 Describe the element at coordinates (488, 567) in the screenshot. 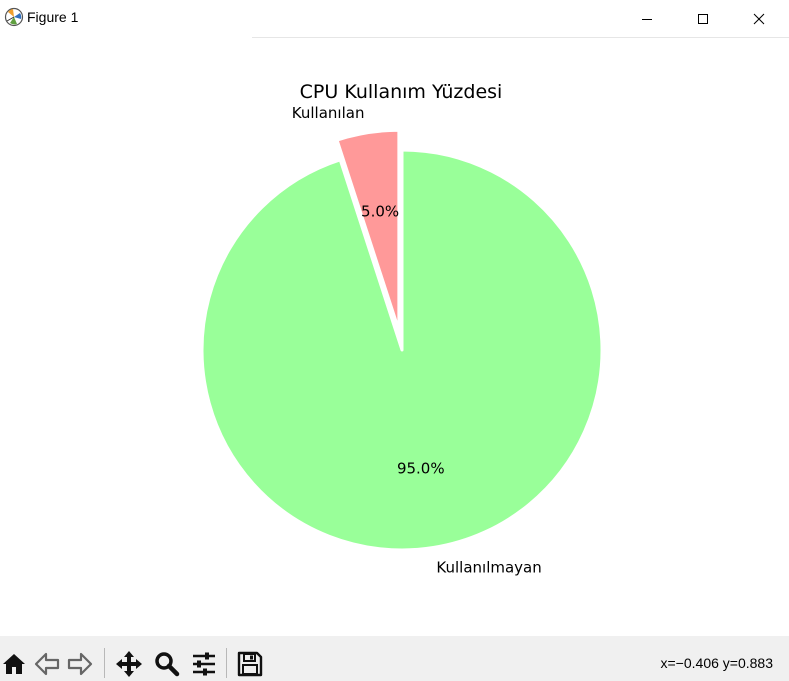

I see `pie-category-label-2: Kullanılmayan` at that location.